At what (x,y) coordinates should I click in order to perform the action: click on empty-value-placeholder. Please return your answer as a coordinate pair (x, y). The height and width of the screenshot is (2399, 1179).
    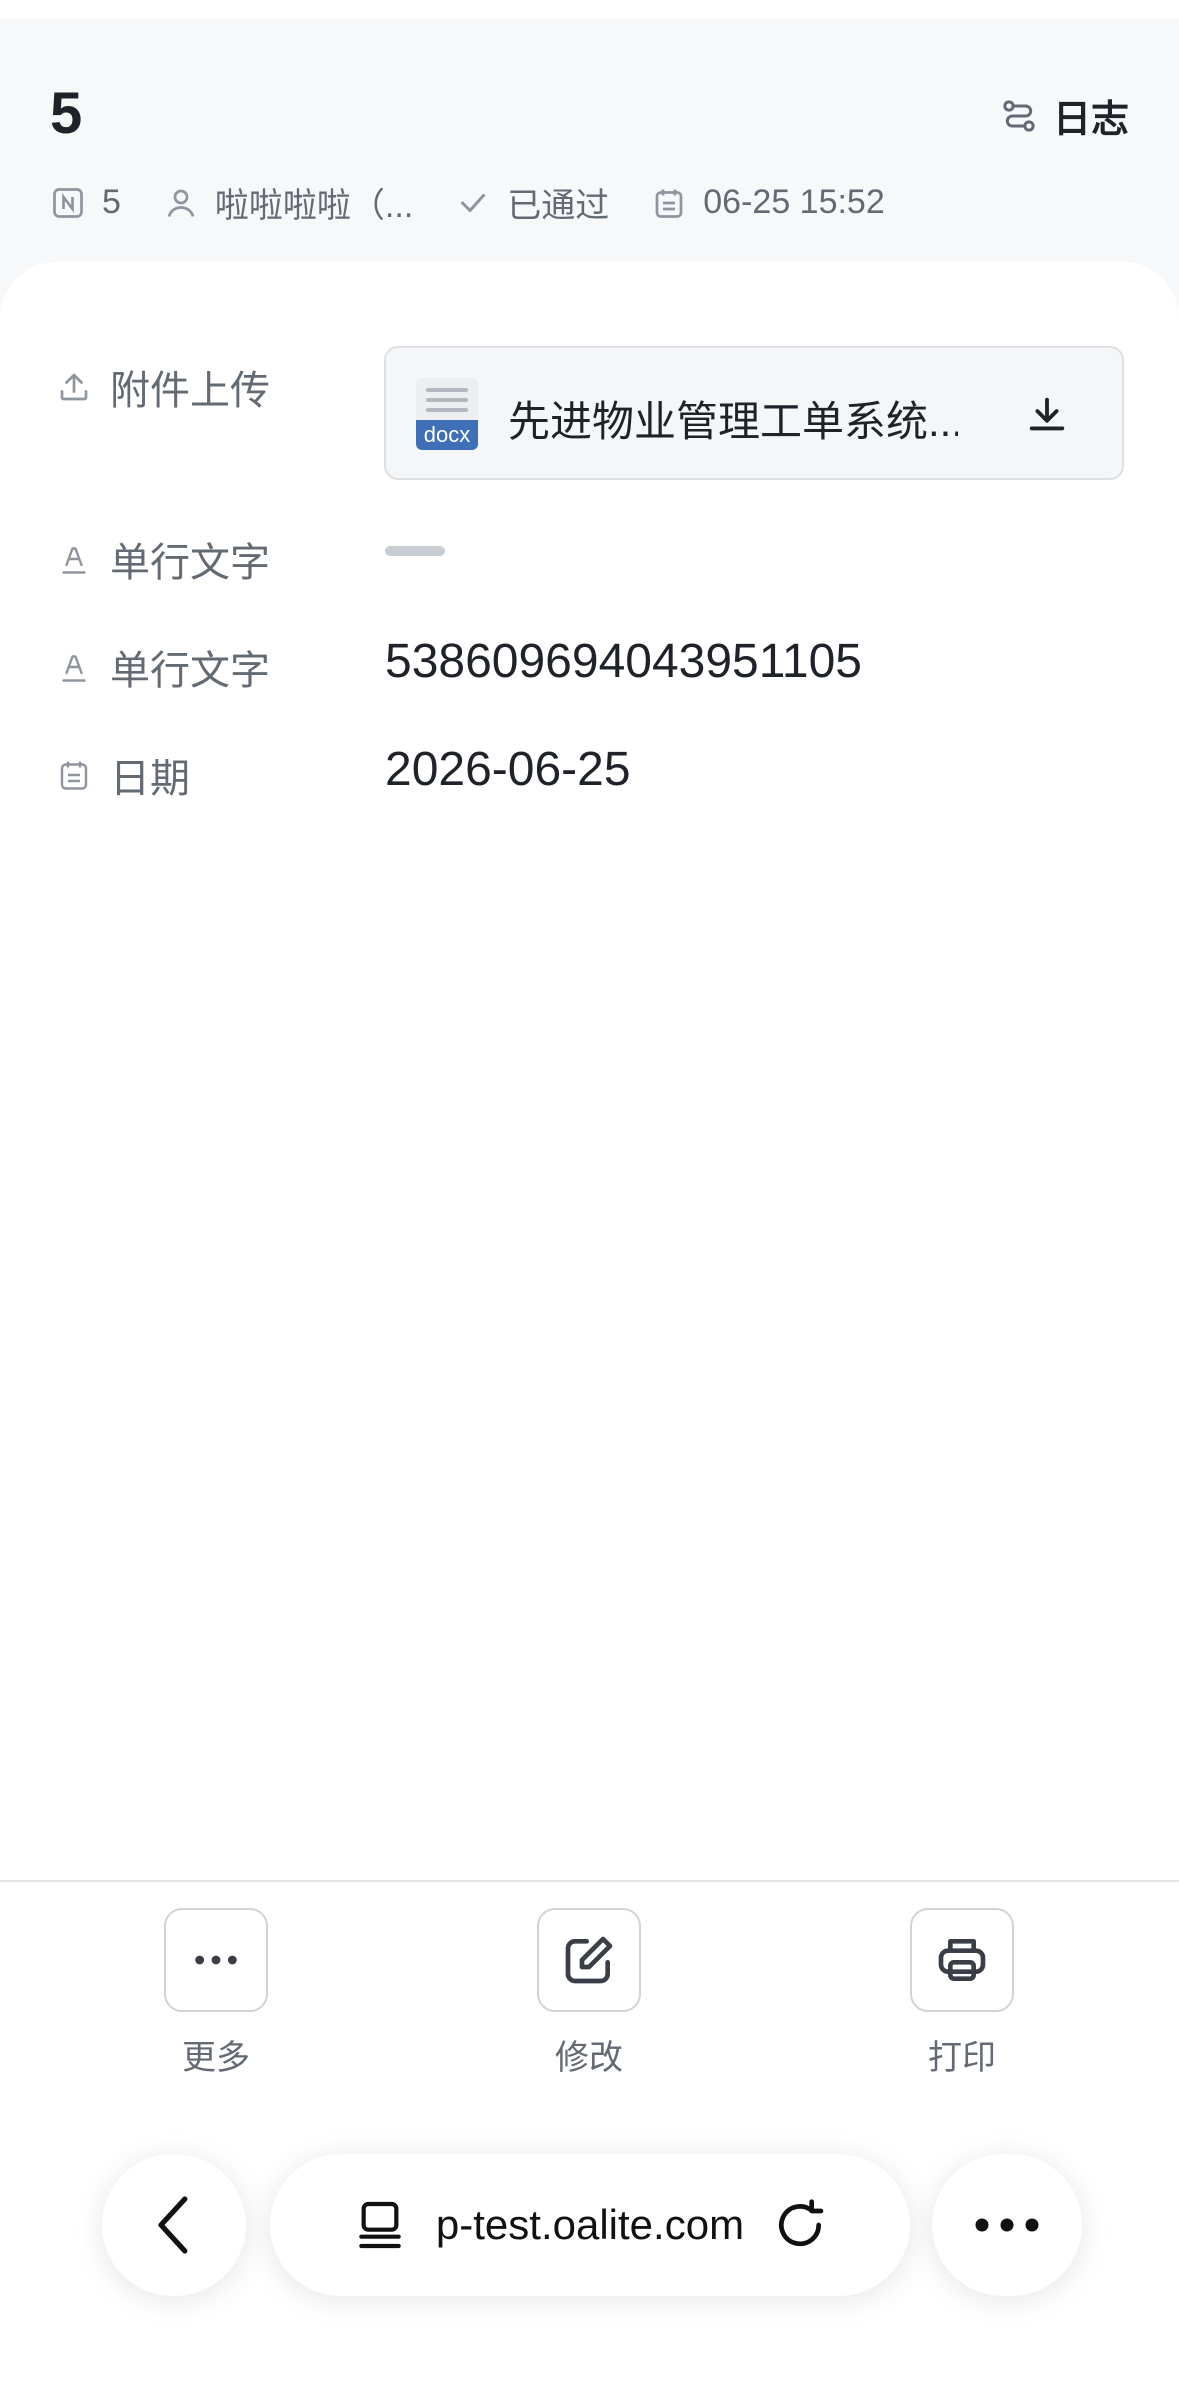
    Looking at the image, I should click on (415, 551).